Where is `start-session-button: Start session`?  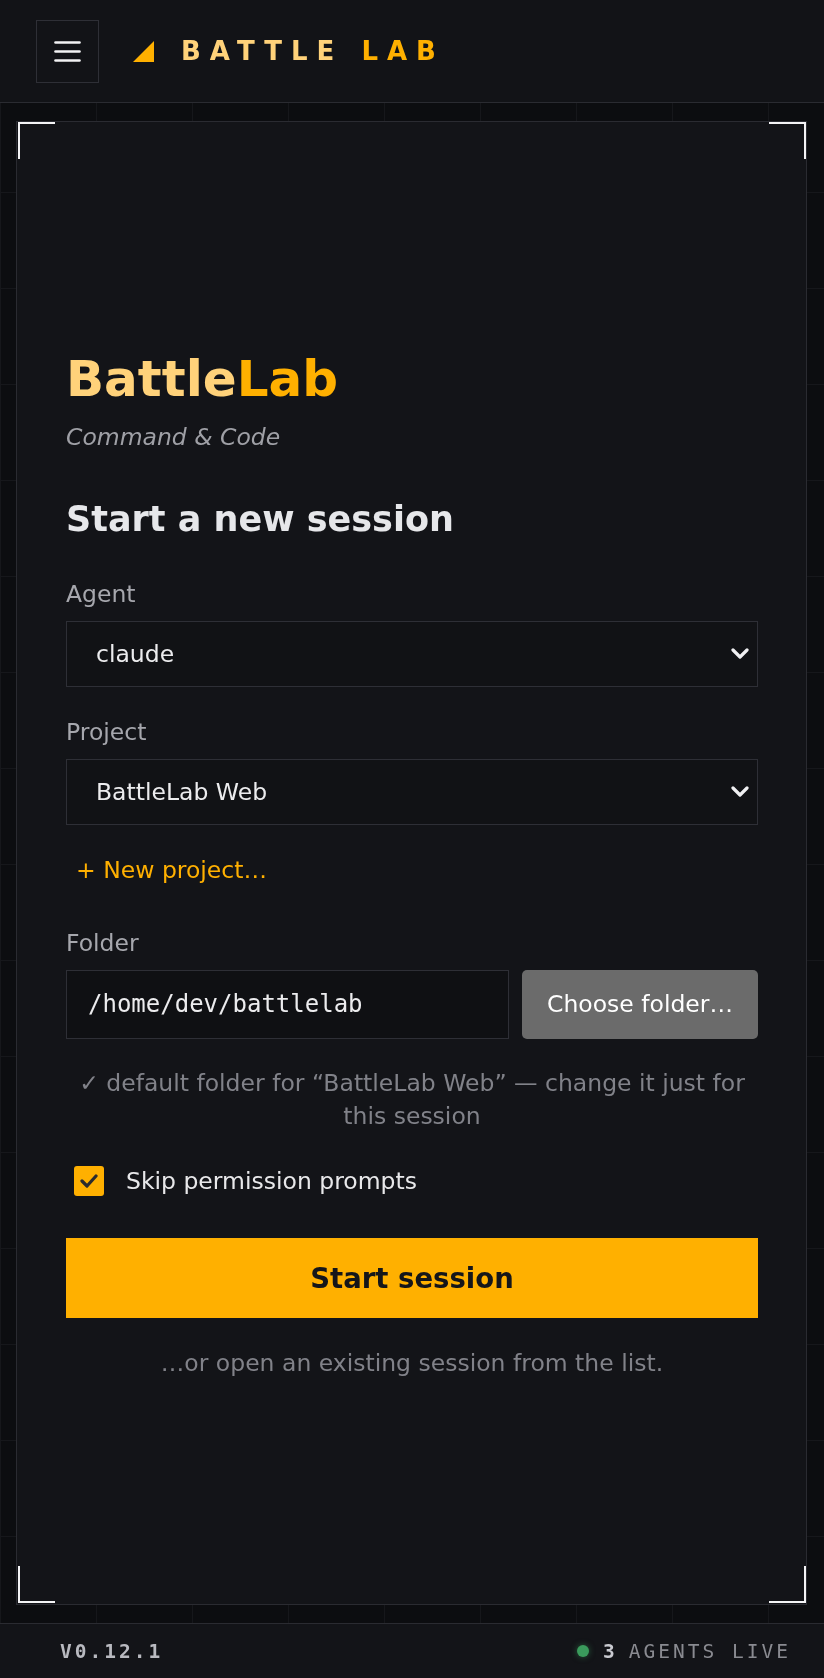
start-session-button: Start session is located at coordinates (412, 1277).